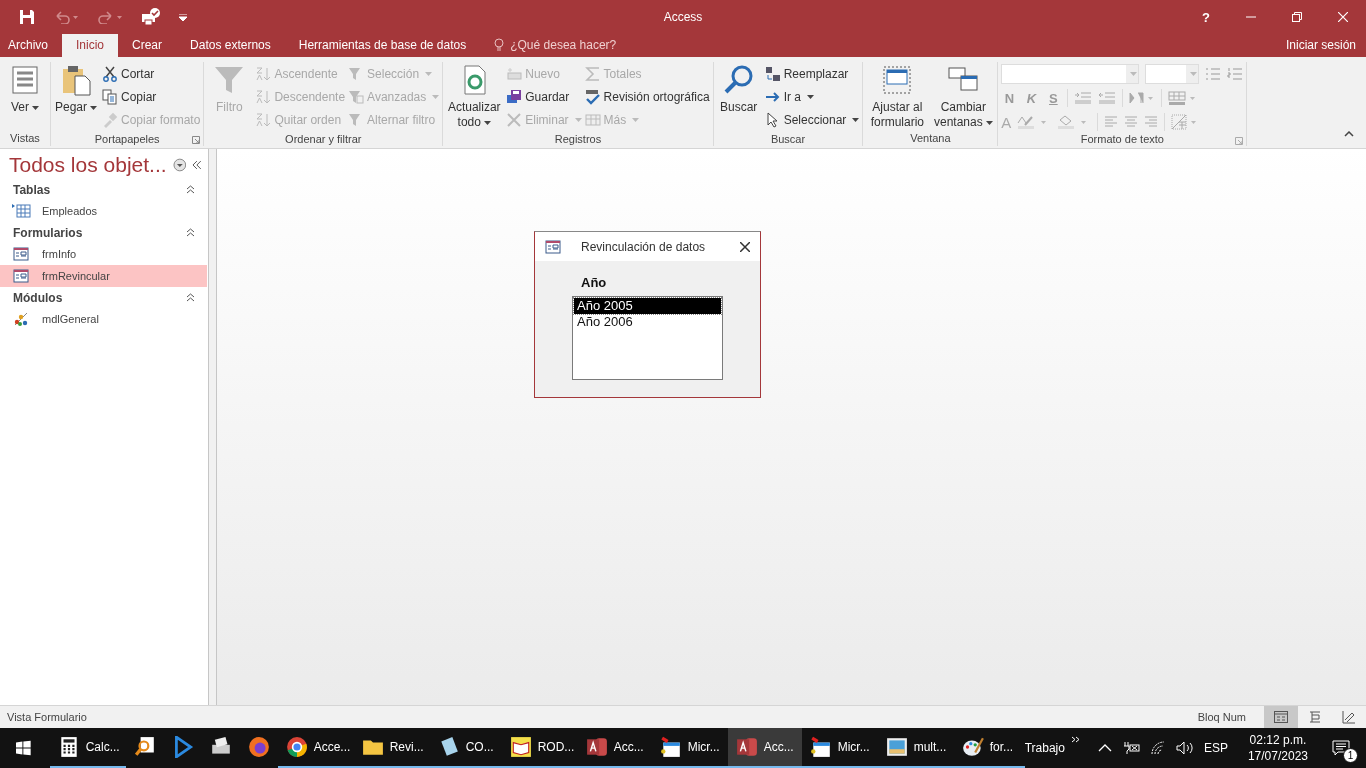 This screenshot has width=1366, height=768. What do you see at coordinates (1281, 717) in the screenshot?
I see `form-view-icon` at bounding box center [1281, 717].